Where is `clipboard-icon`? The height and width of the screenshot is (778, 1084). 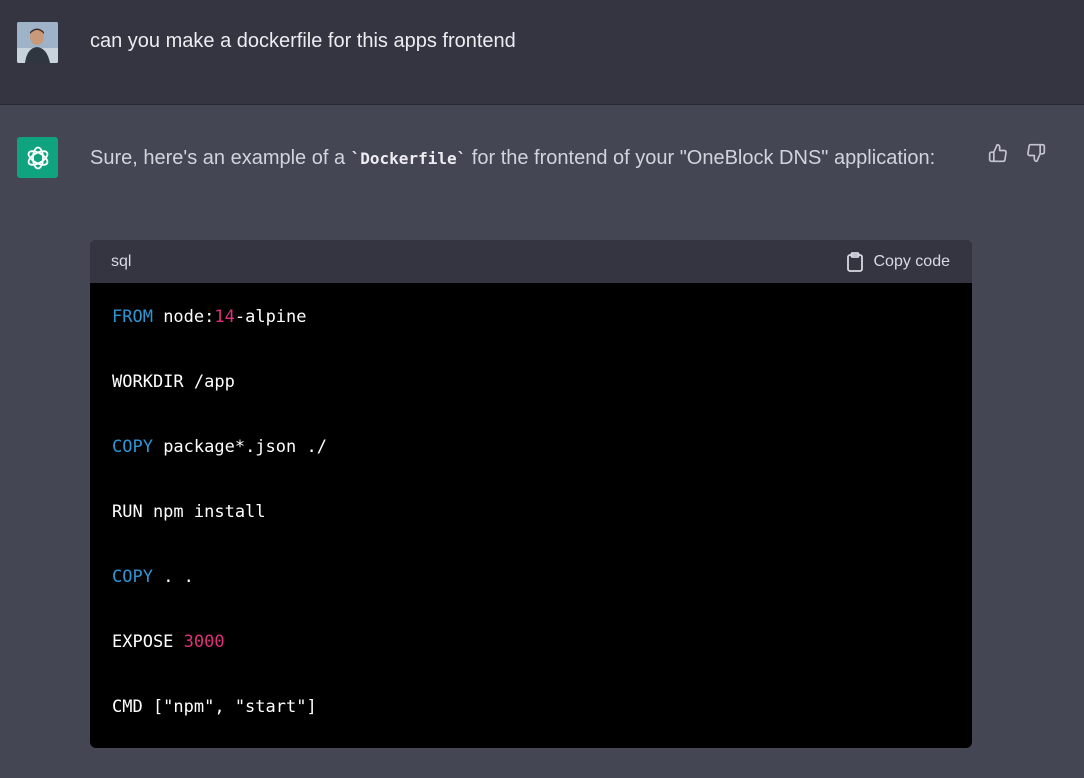
clipboard-icon is located at coordinates (854, 261).